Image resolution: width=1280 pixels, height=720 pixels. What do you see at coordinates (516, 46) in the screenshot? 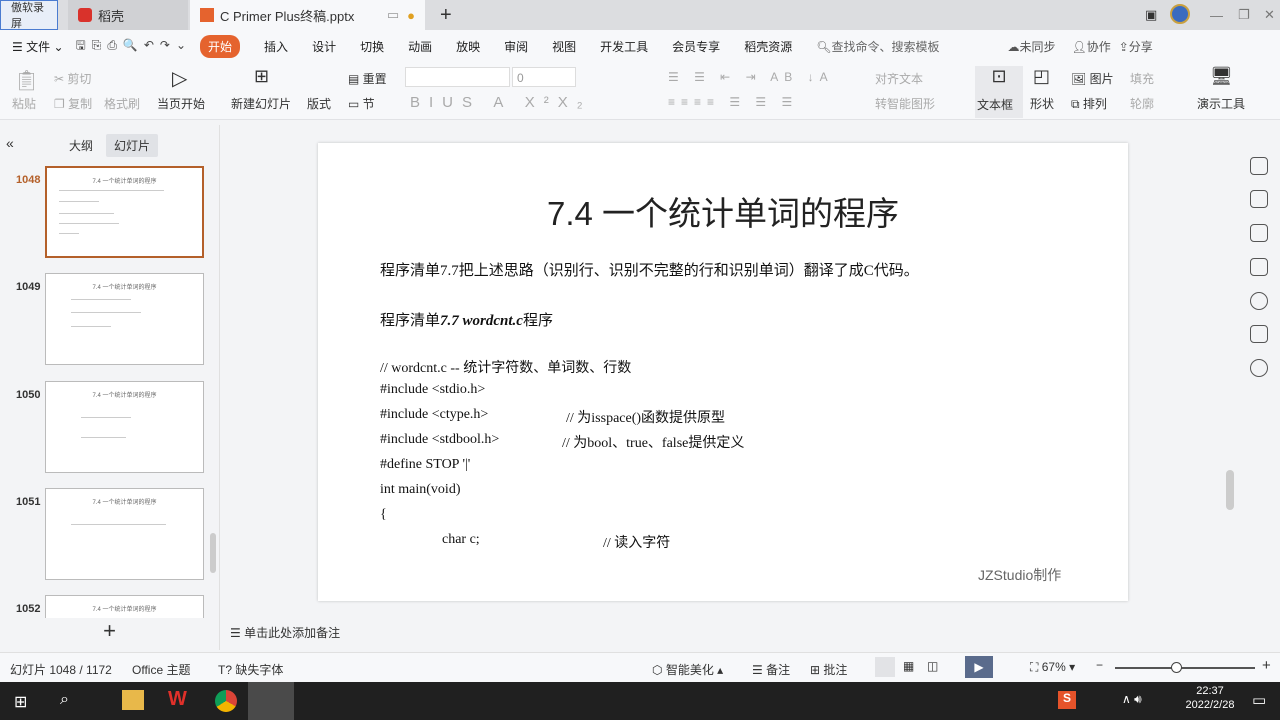
I see `tab-review: 审阅` at bounding box center [516, 46].